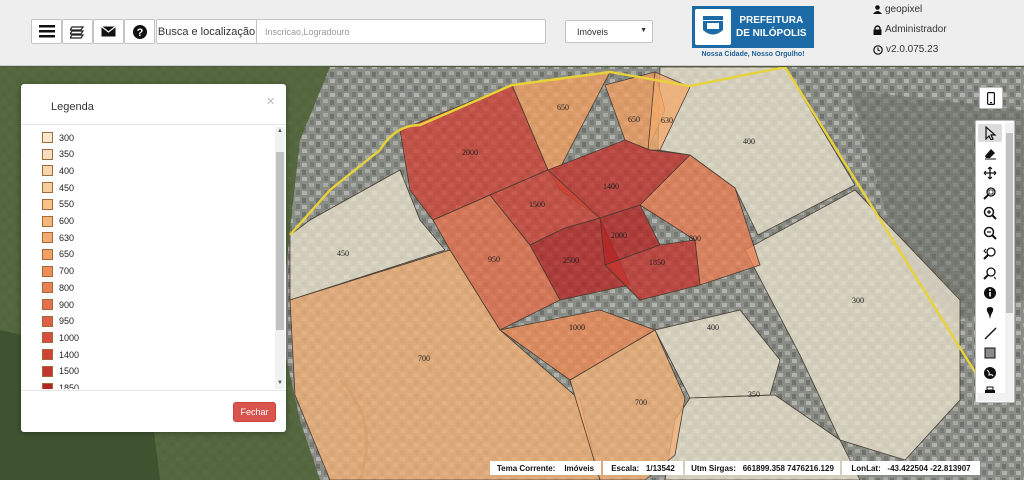  I want to click on legend-item: 1000, so click(60, 338).